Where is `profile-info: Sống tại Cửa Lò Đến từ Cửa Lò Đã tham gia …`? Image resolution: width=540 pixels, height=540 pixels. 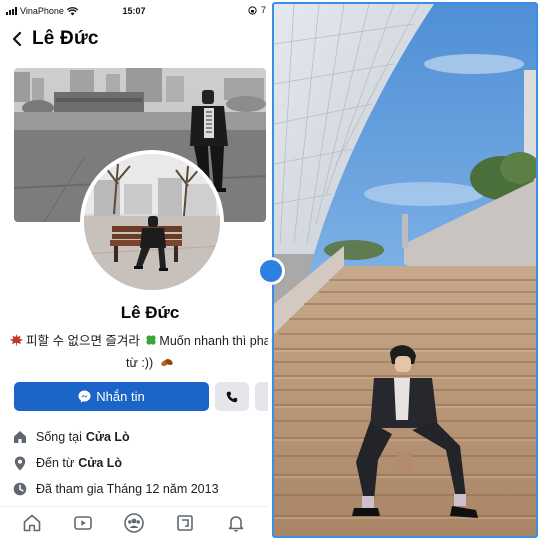
profile-info: Sống tại Cửa Lò Đến từ Cửa Lò Đã tham gia … is located at coordinates (140, 463).